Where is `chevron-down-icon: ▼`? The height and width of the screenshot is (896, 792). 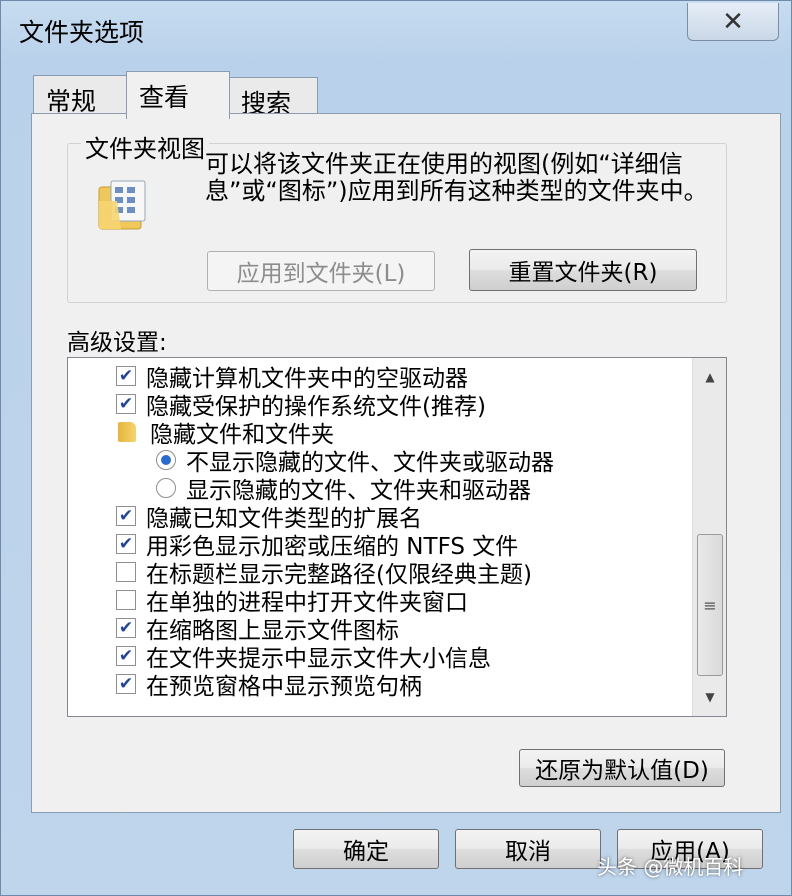 chevron-down-icon: ▼ is located at coordinates (710, 697).